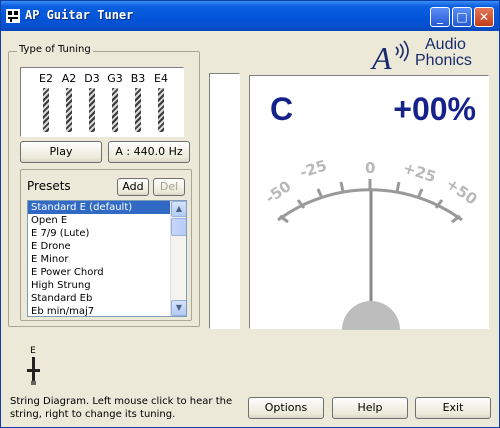 Image resolution: width=500 pixels, height=428 pixels. Describe the element at coordinates (92, 78) in the screenshot. I see `string-label-3: D3` at that location.